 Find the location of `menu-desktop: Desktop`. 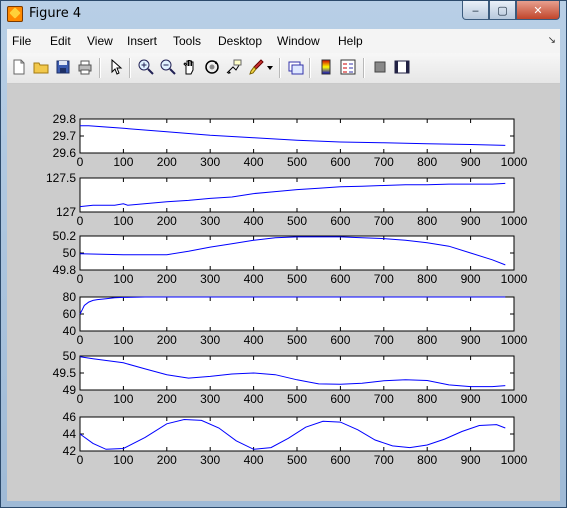

menu-desktop: Desktop is located at coordinates (240, 41).